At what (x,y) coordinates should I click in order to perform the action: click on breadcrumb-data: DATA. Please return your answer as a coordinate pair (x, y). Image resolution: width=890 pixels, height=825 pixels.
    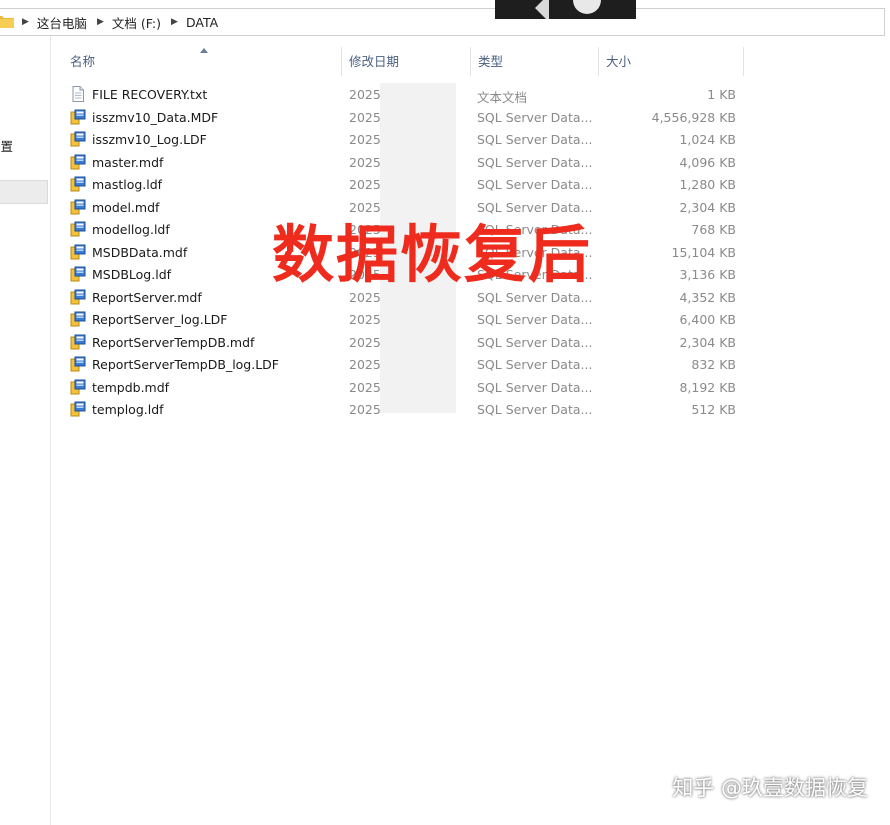
    Looking at the image, I should click on (202, 22).